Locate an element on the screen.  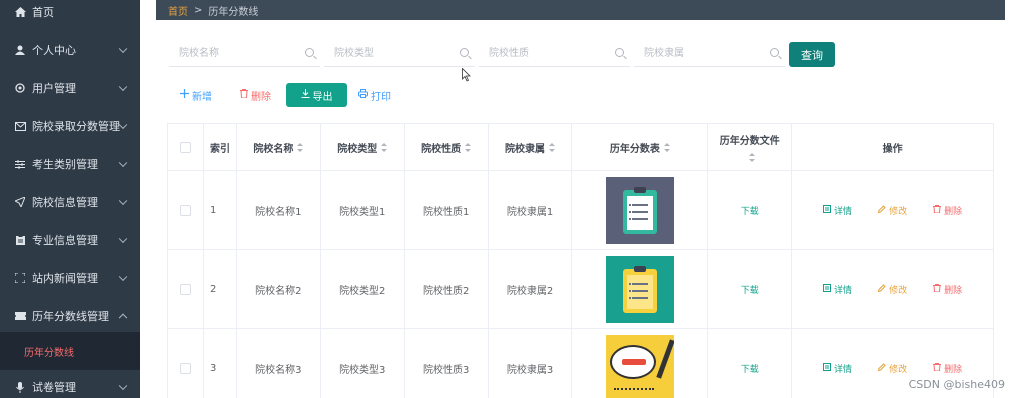
breadcrumb: 首页 > 历年分数线 is located at coordinates (580, 10).